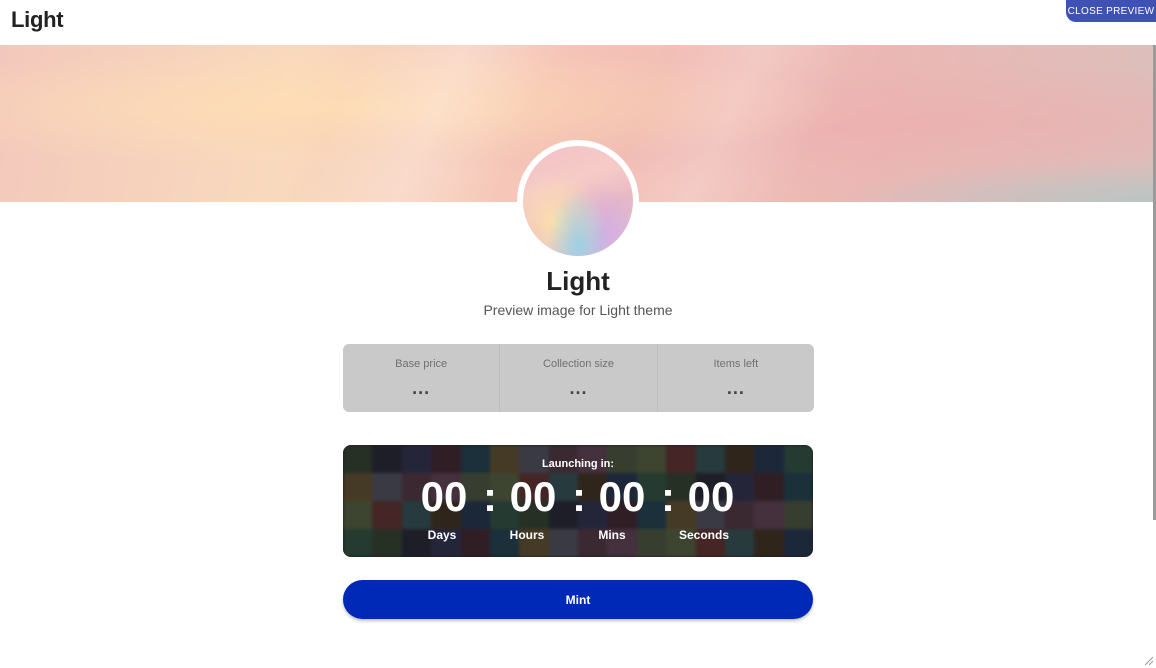  Describe the element at coordinates (444, 496) in the screenshot. I see `countdown-days: 00` at that location.